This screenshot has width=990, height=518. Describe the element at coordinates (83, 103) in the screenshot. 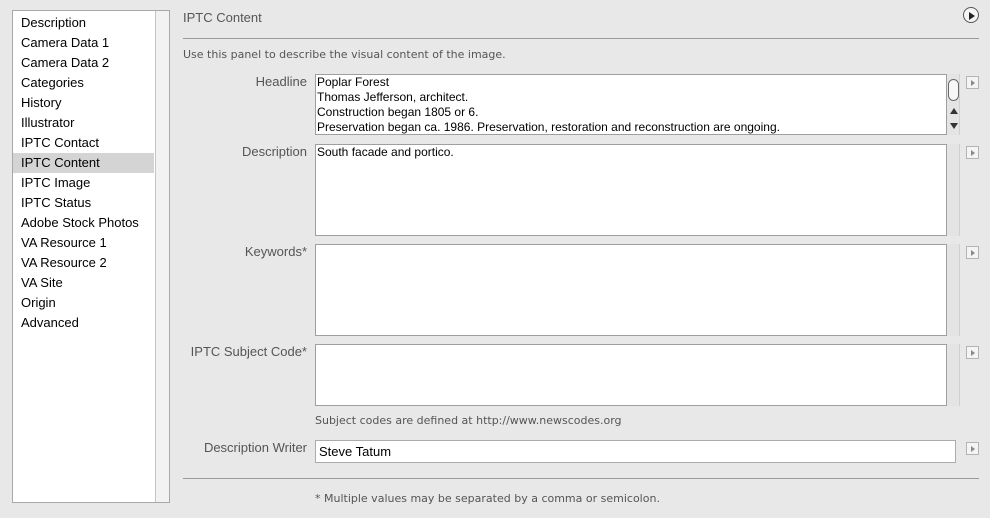

I see `sidebar-item-history: History` at that location.